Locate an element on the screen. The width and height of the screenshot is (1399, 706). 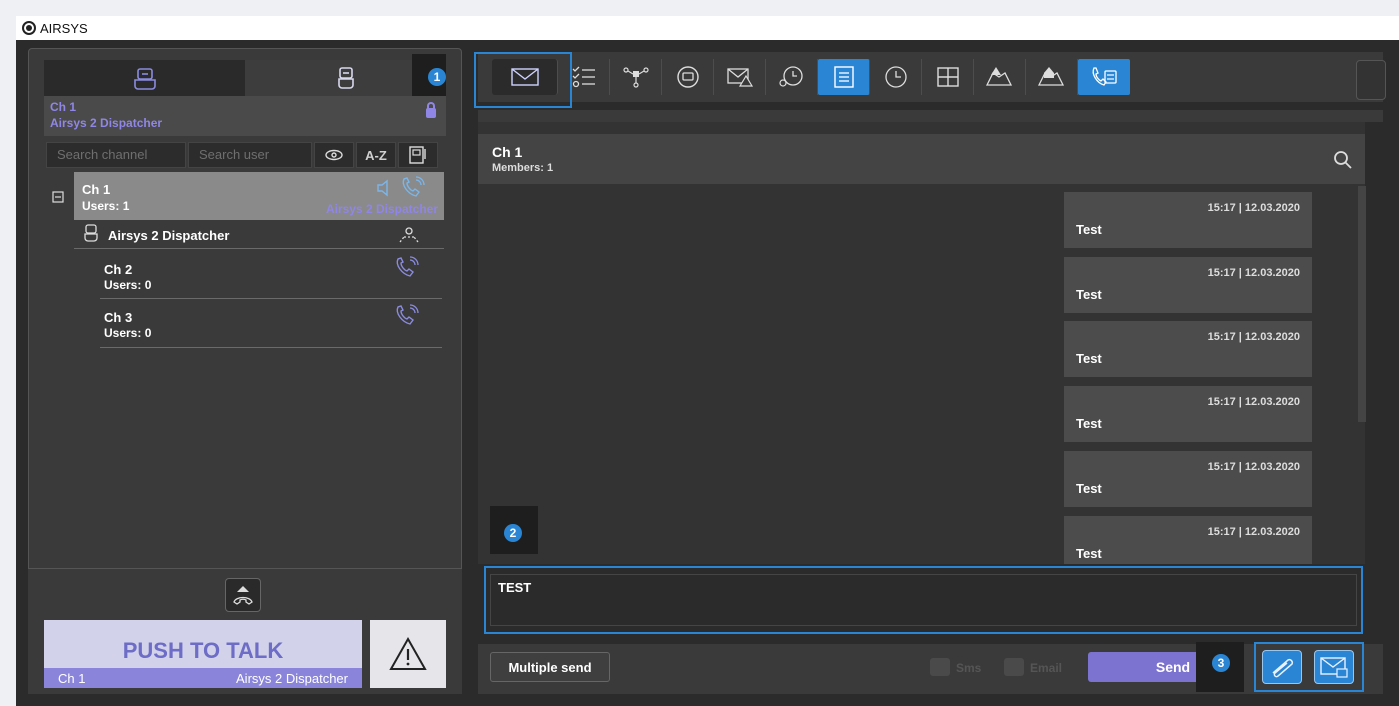
tree-item-ch3-name: Ch 3 is located at coordinates (118, 317).